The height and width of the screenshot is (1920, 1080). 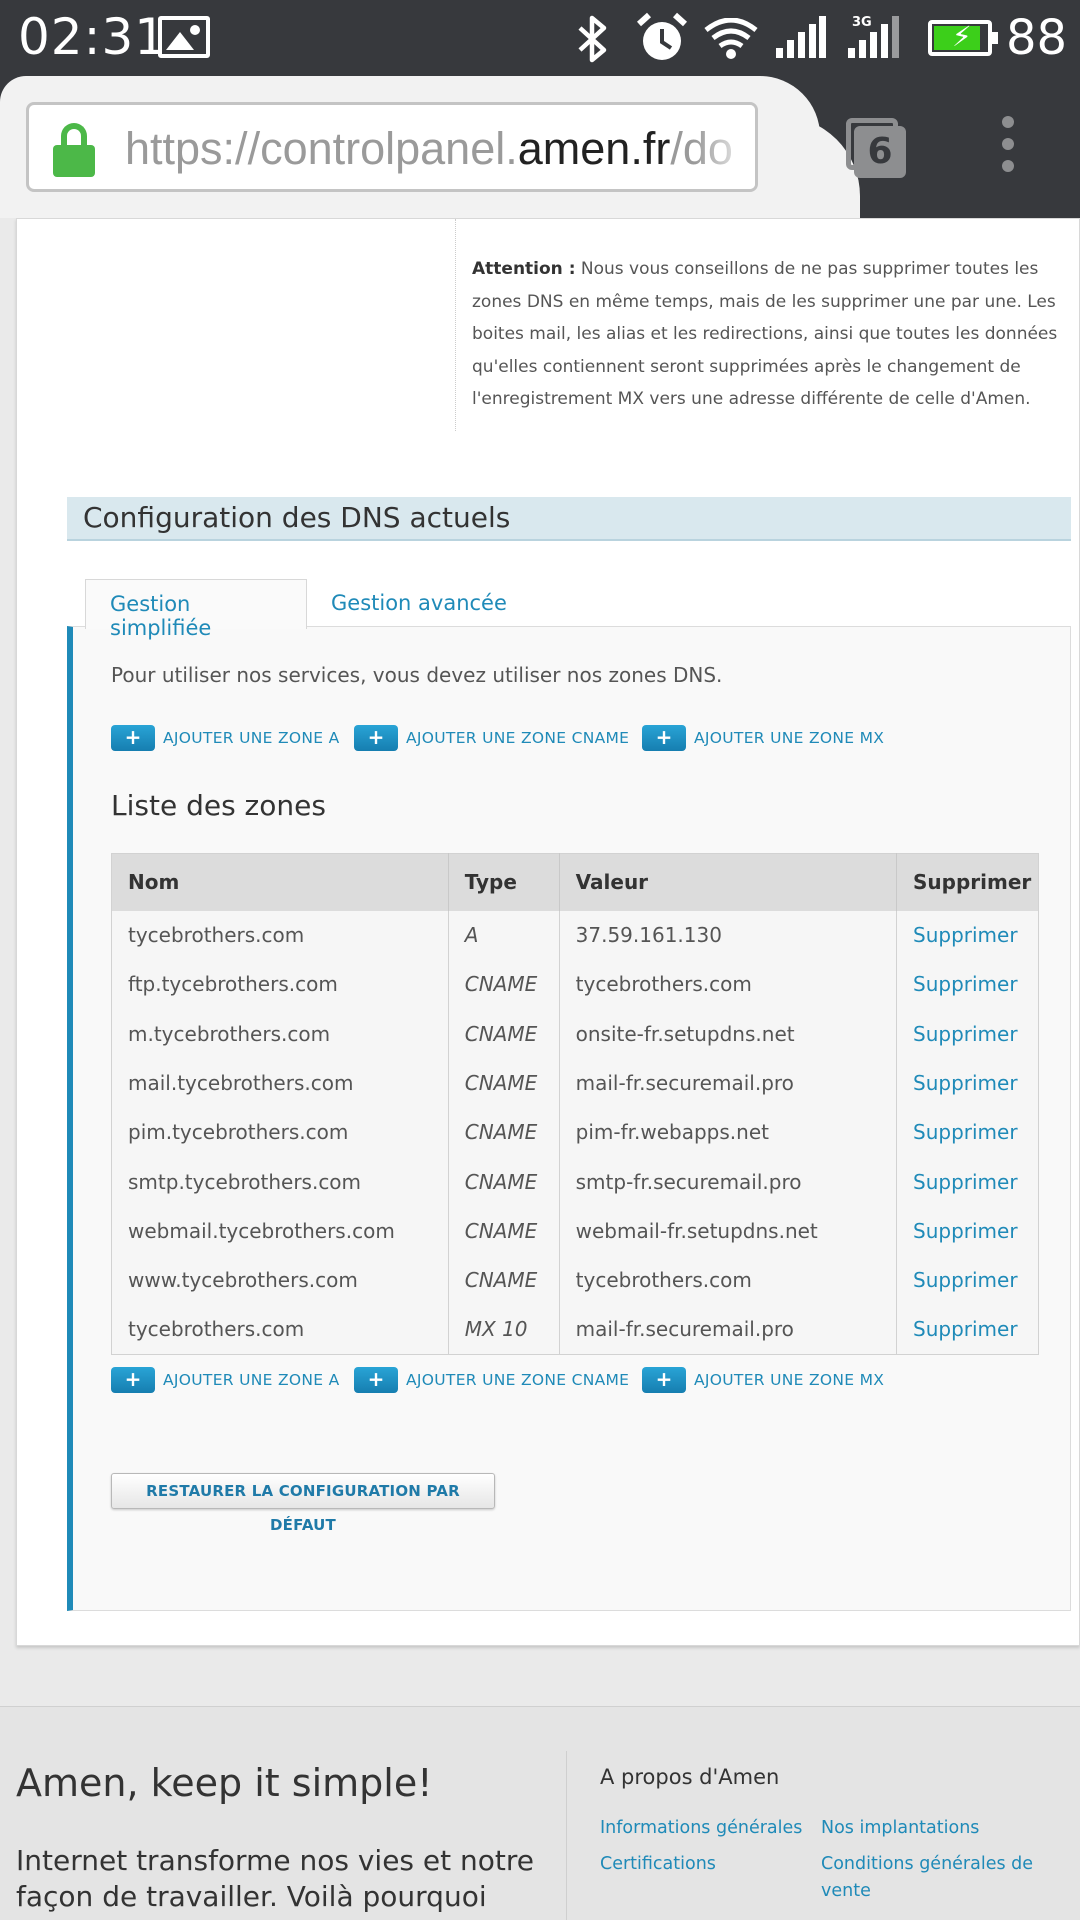 I want to click on column-header-supprimer: Supprimer, so click(x=967, y=882).